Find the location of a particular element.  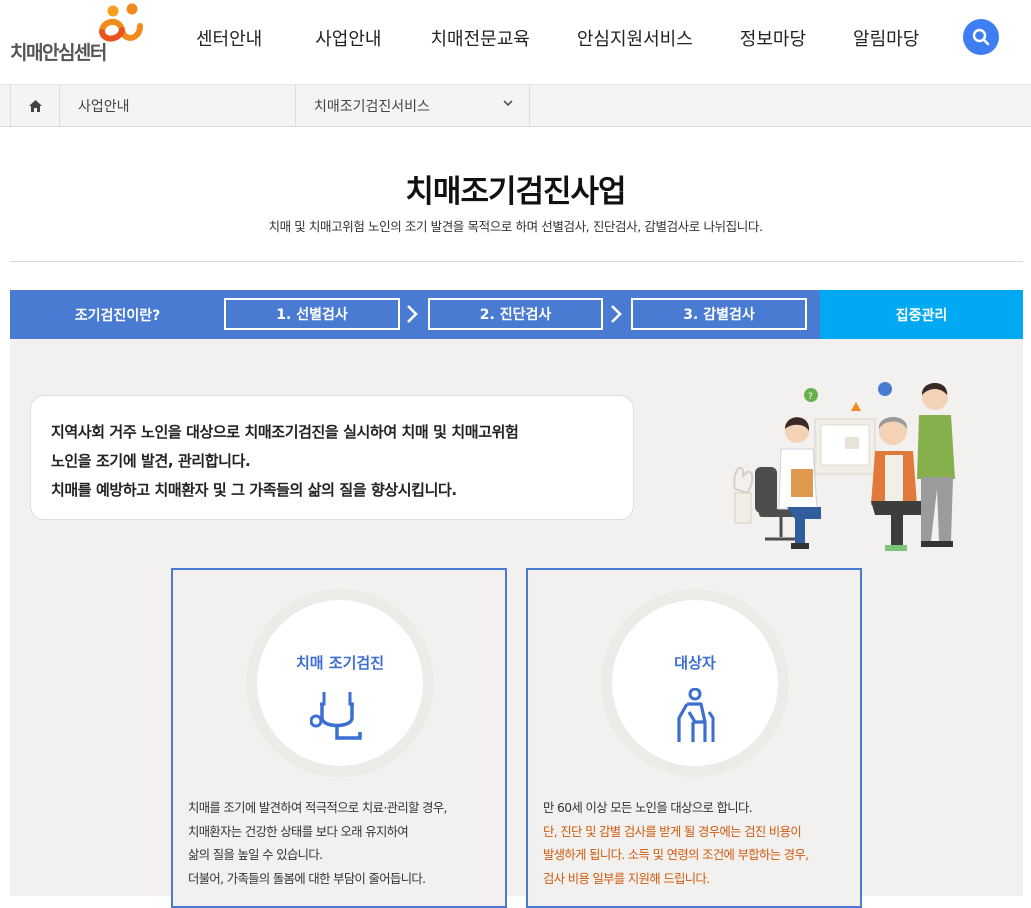

process-steps-bar: 조기검진이란? 1. 선별검사 2. 진단검사 3. 감별검사 집중관리 is located at coordinates (516, 314).